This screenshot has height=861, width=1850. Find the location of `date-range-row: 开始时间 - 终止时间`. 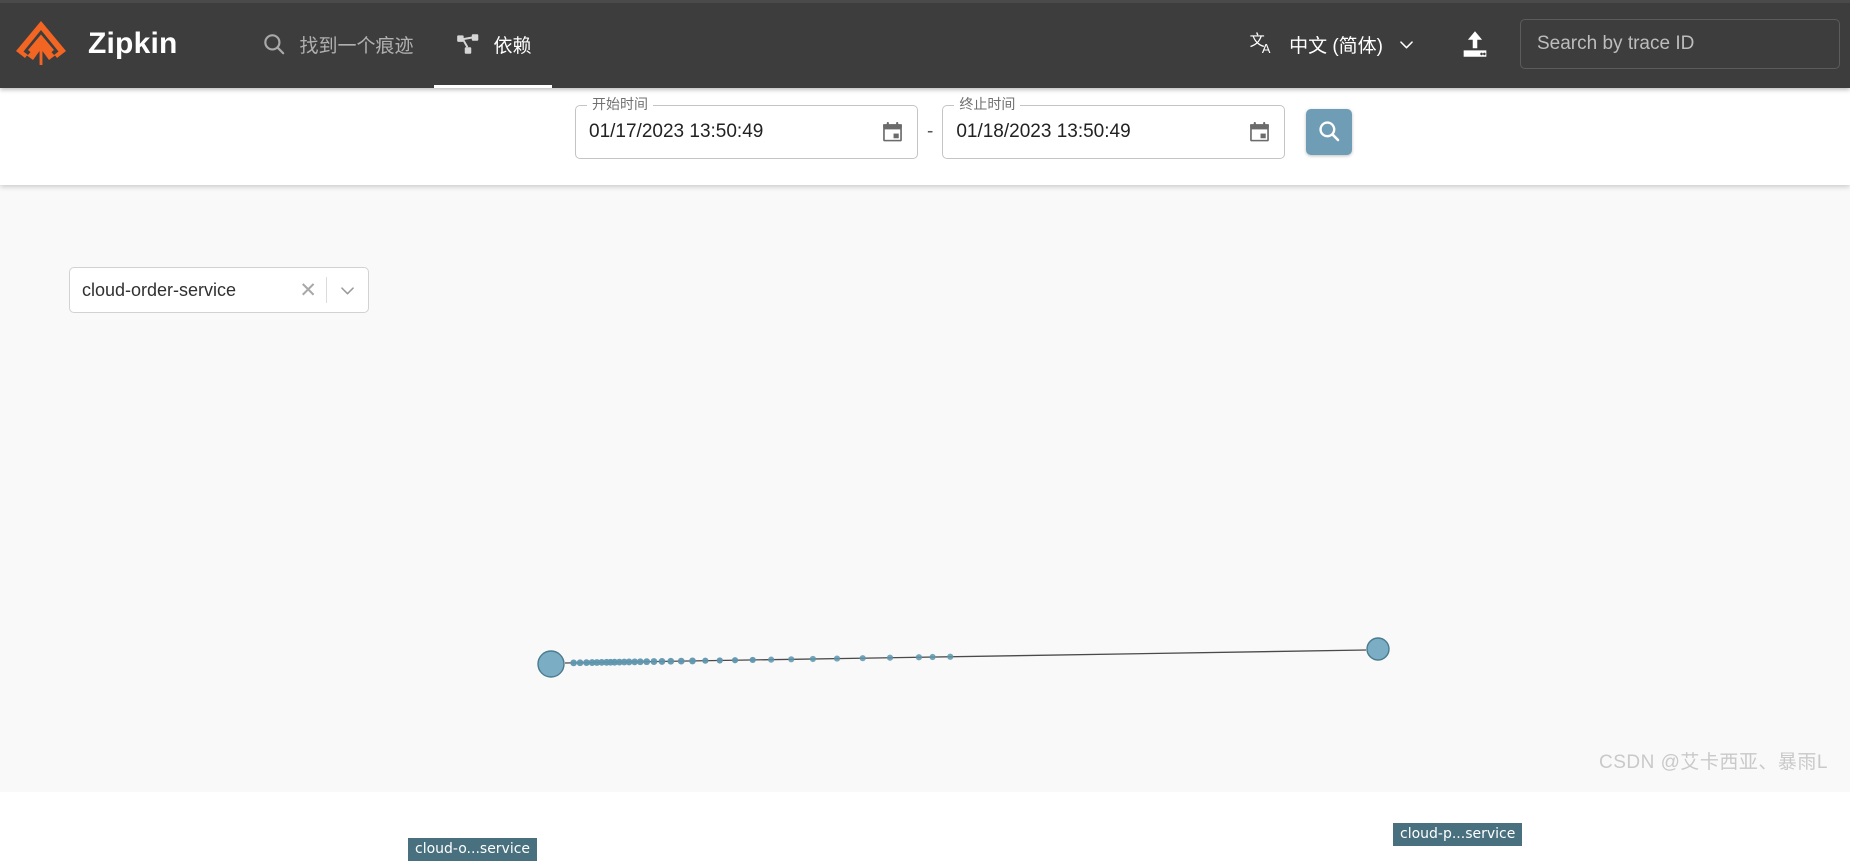

date-range-row: 开始时间 - 终止时间 is located at coordinates (963, 132).